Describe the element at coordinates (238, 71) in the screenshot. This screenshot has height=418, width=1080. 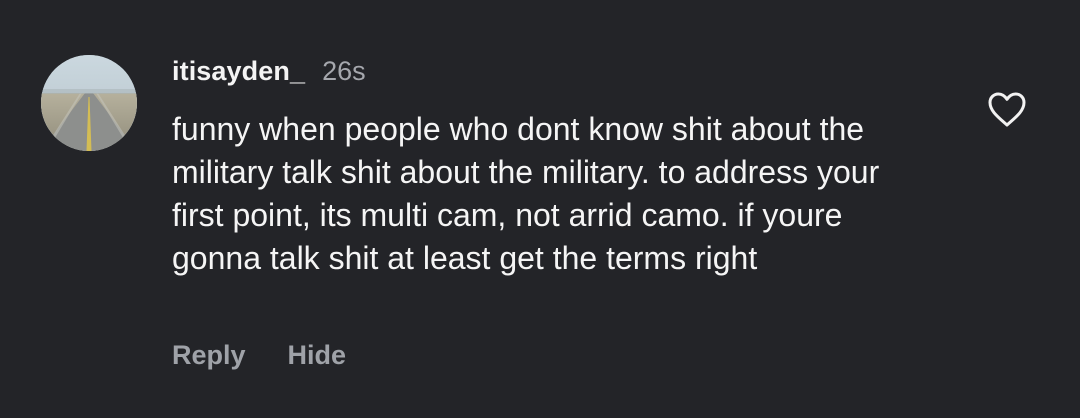
I see `username: itisayden_` at that location.